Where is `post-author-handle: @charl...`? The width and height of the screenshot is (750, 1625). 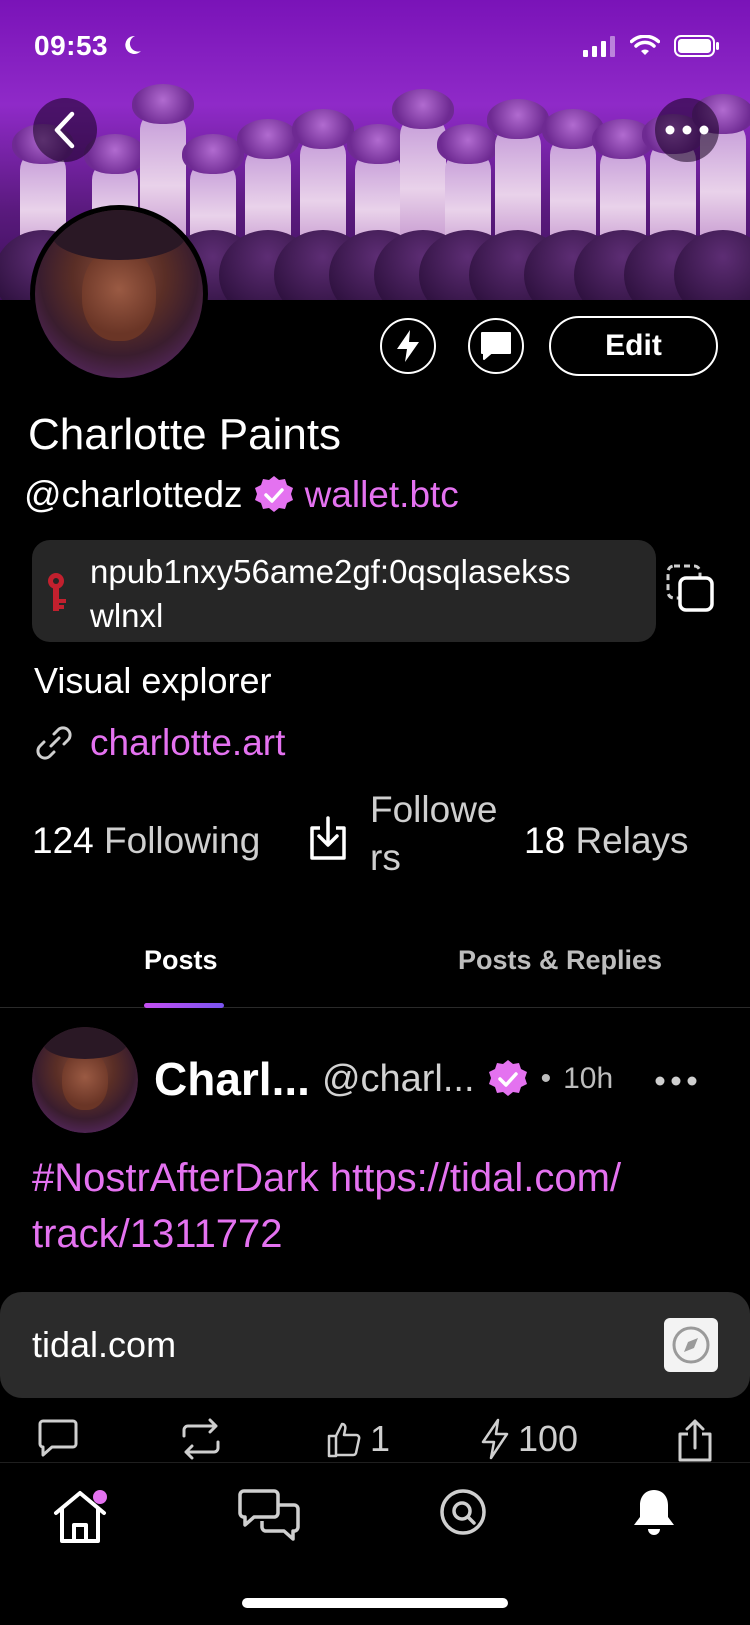 post-author-handle: @charl... is located at coordinates (398, 1078).